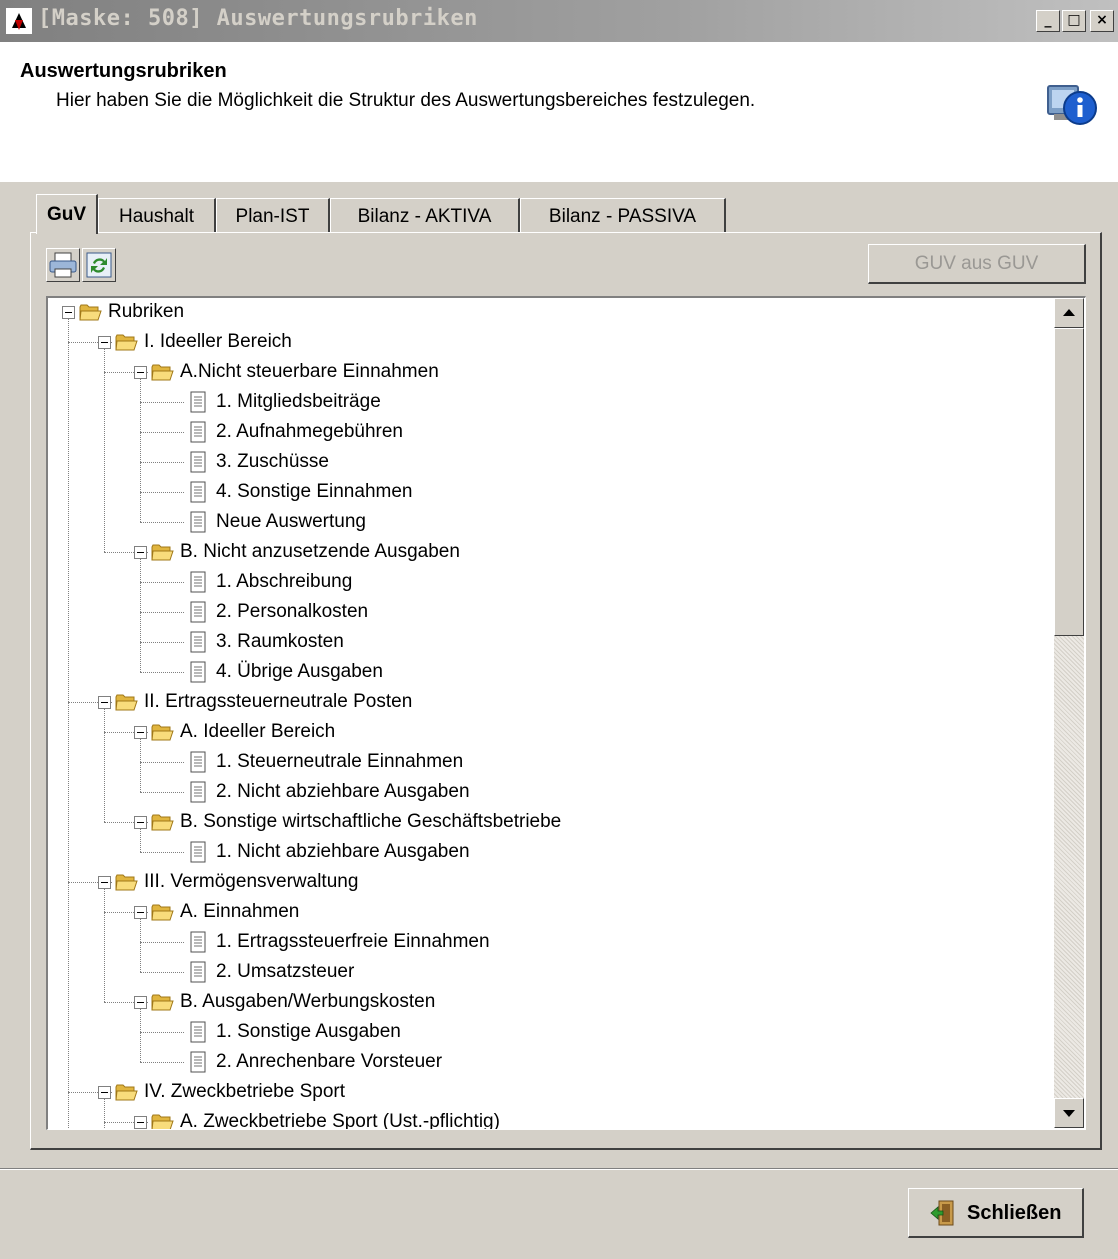 The height and width of the screenshot is (1259, 1118). I want to click on header-separator, so click(559, 181).